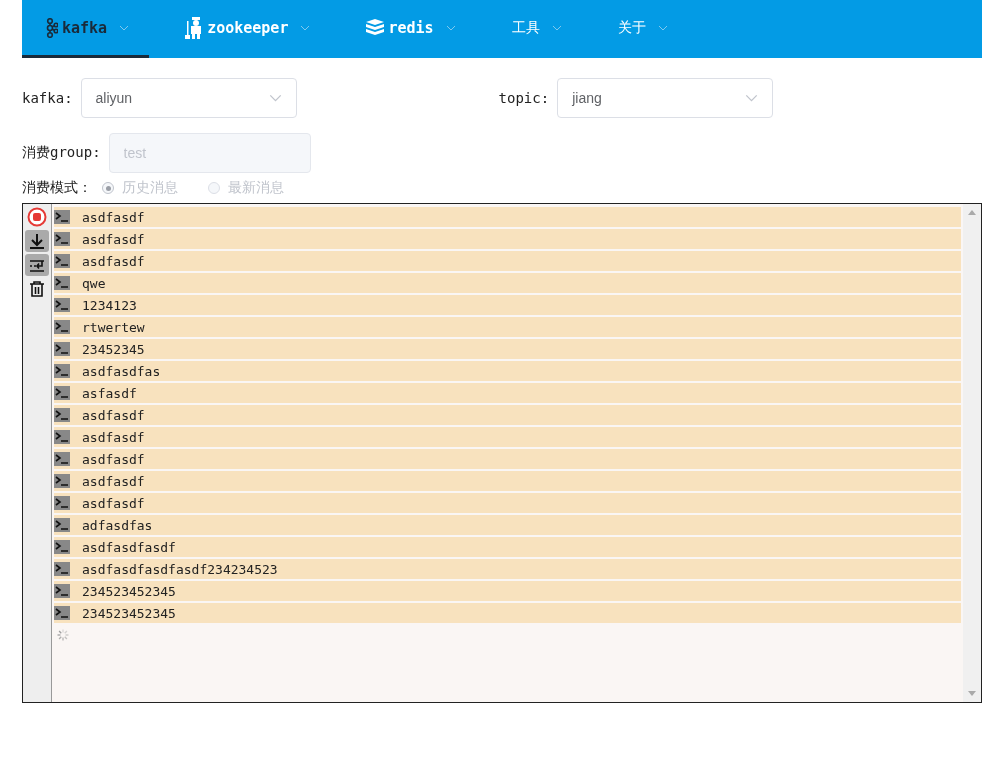  I want to click on stop-circle-icon, so click(37, 217).